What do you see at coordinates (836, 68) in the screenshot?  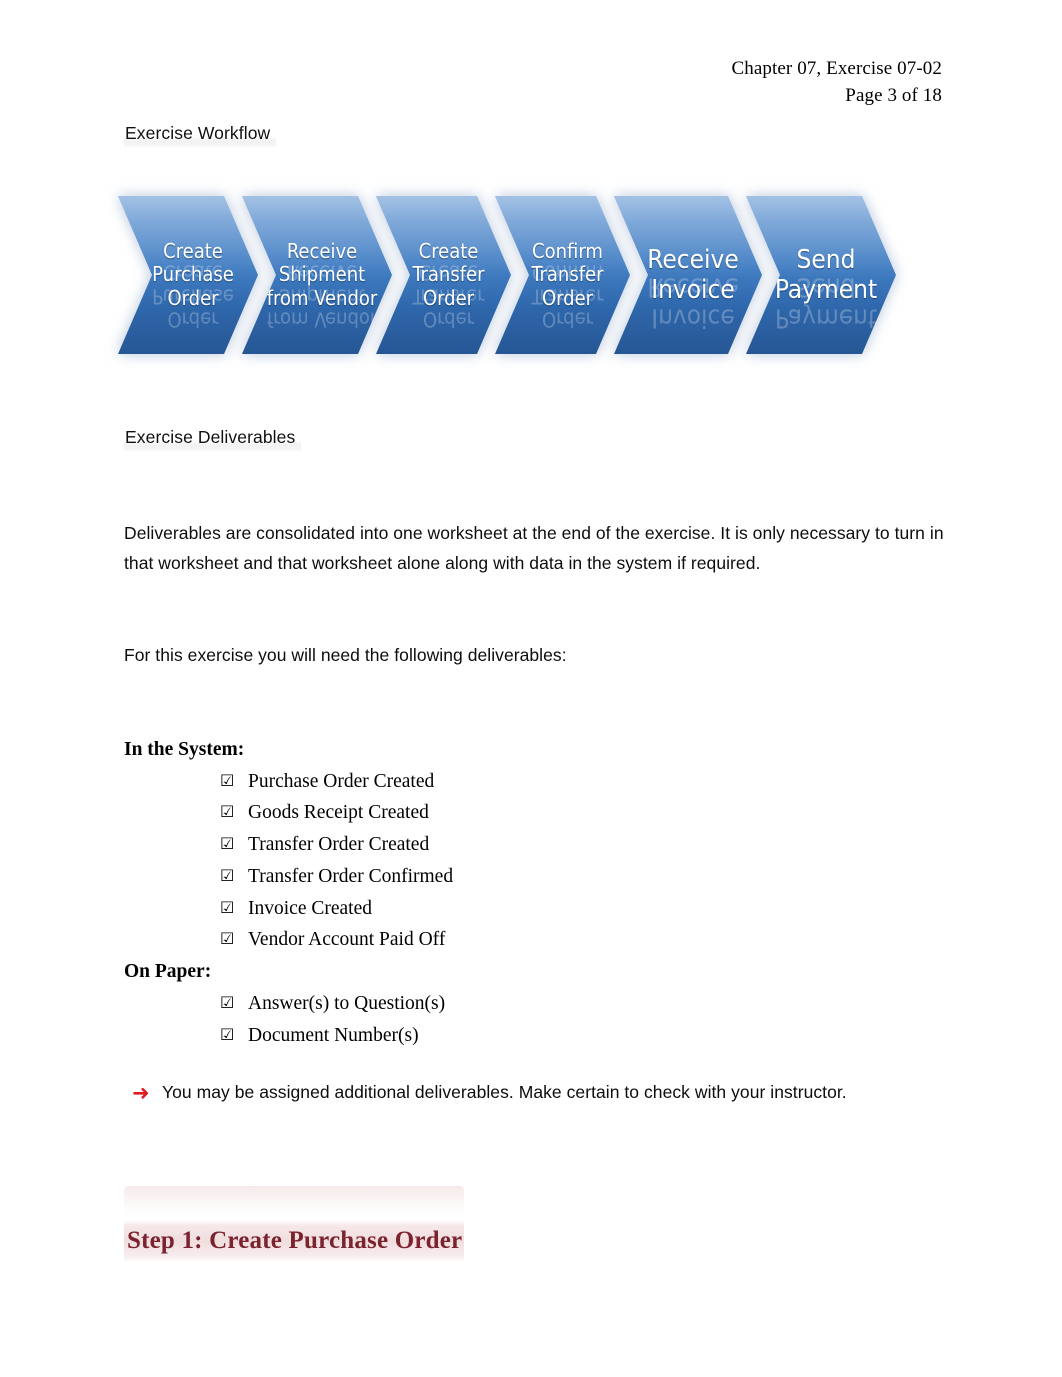 I see `header-chapter-exercise: Chapter 07, Exercise 07-02` at bounding box center [836, 68].